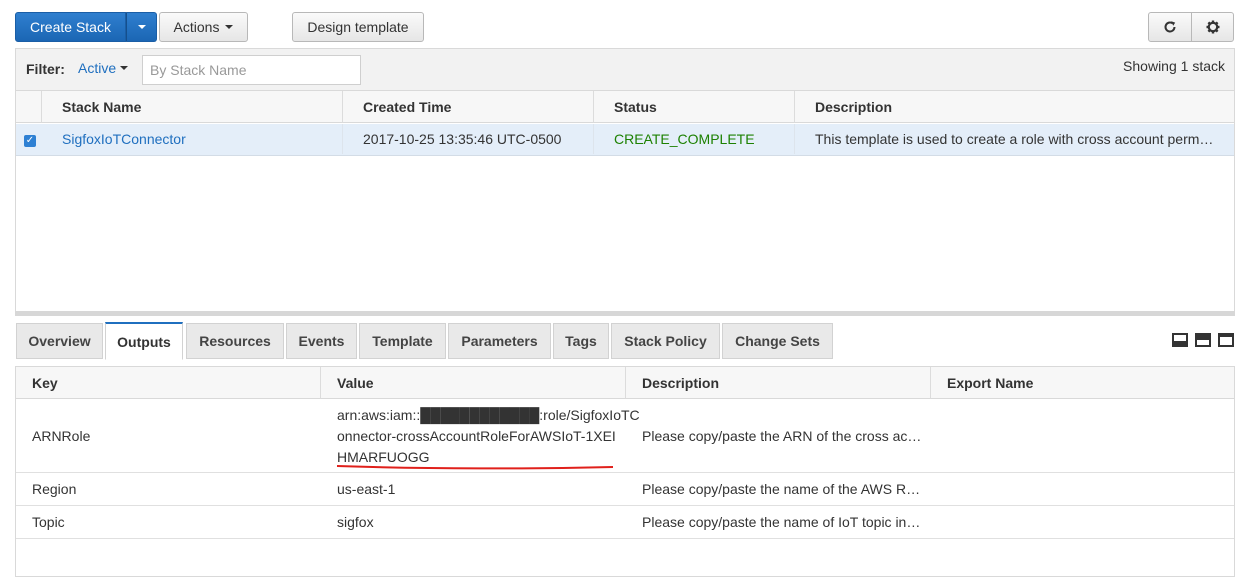 The image size is (1245, 583). What do you see at coordinates (45, 69) in the screenshot?
I see `filter-label: Filter:` at bounding box center [45, 69].